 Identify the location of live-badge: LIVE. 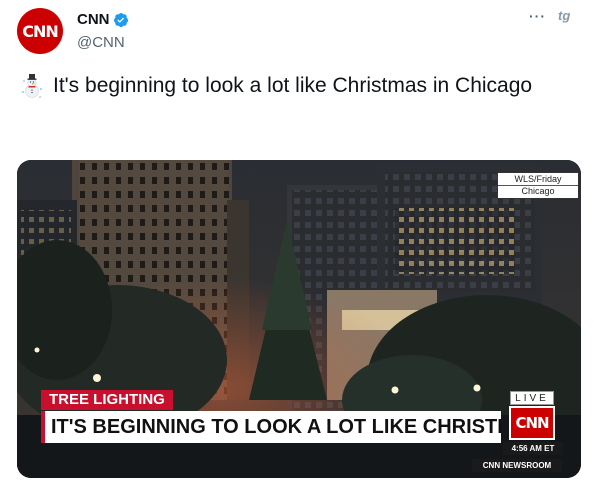
(532, 398).